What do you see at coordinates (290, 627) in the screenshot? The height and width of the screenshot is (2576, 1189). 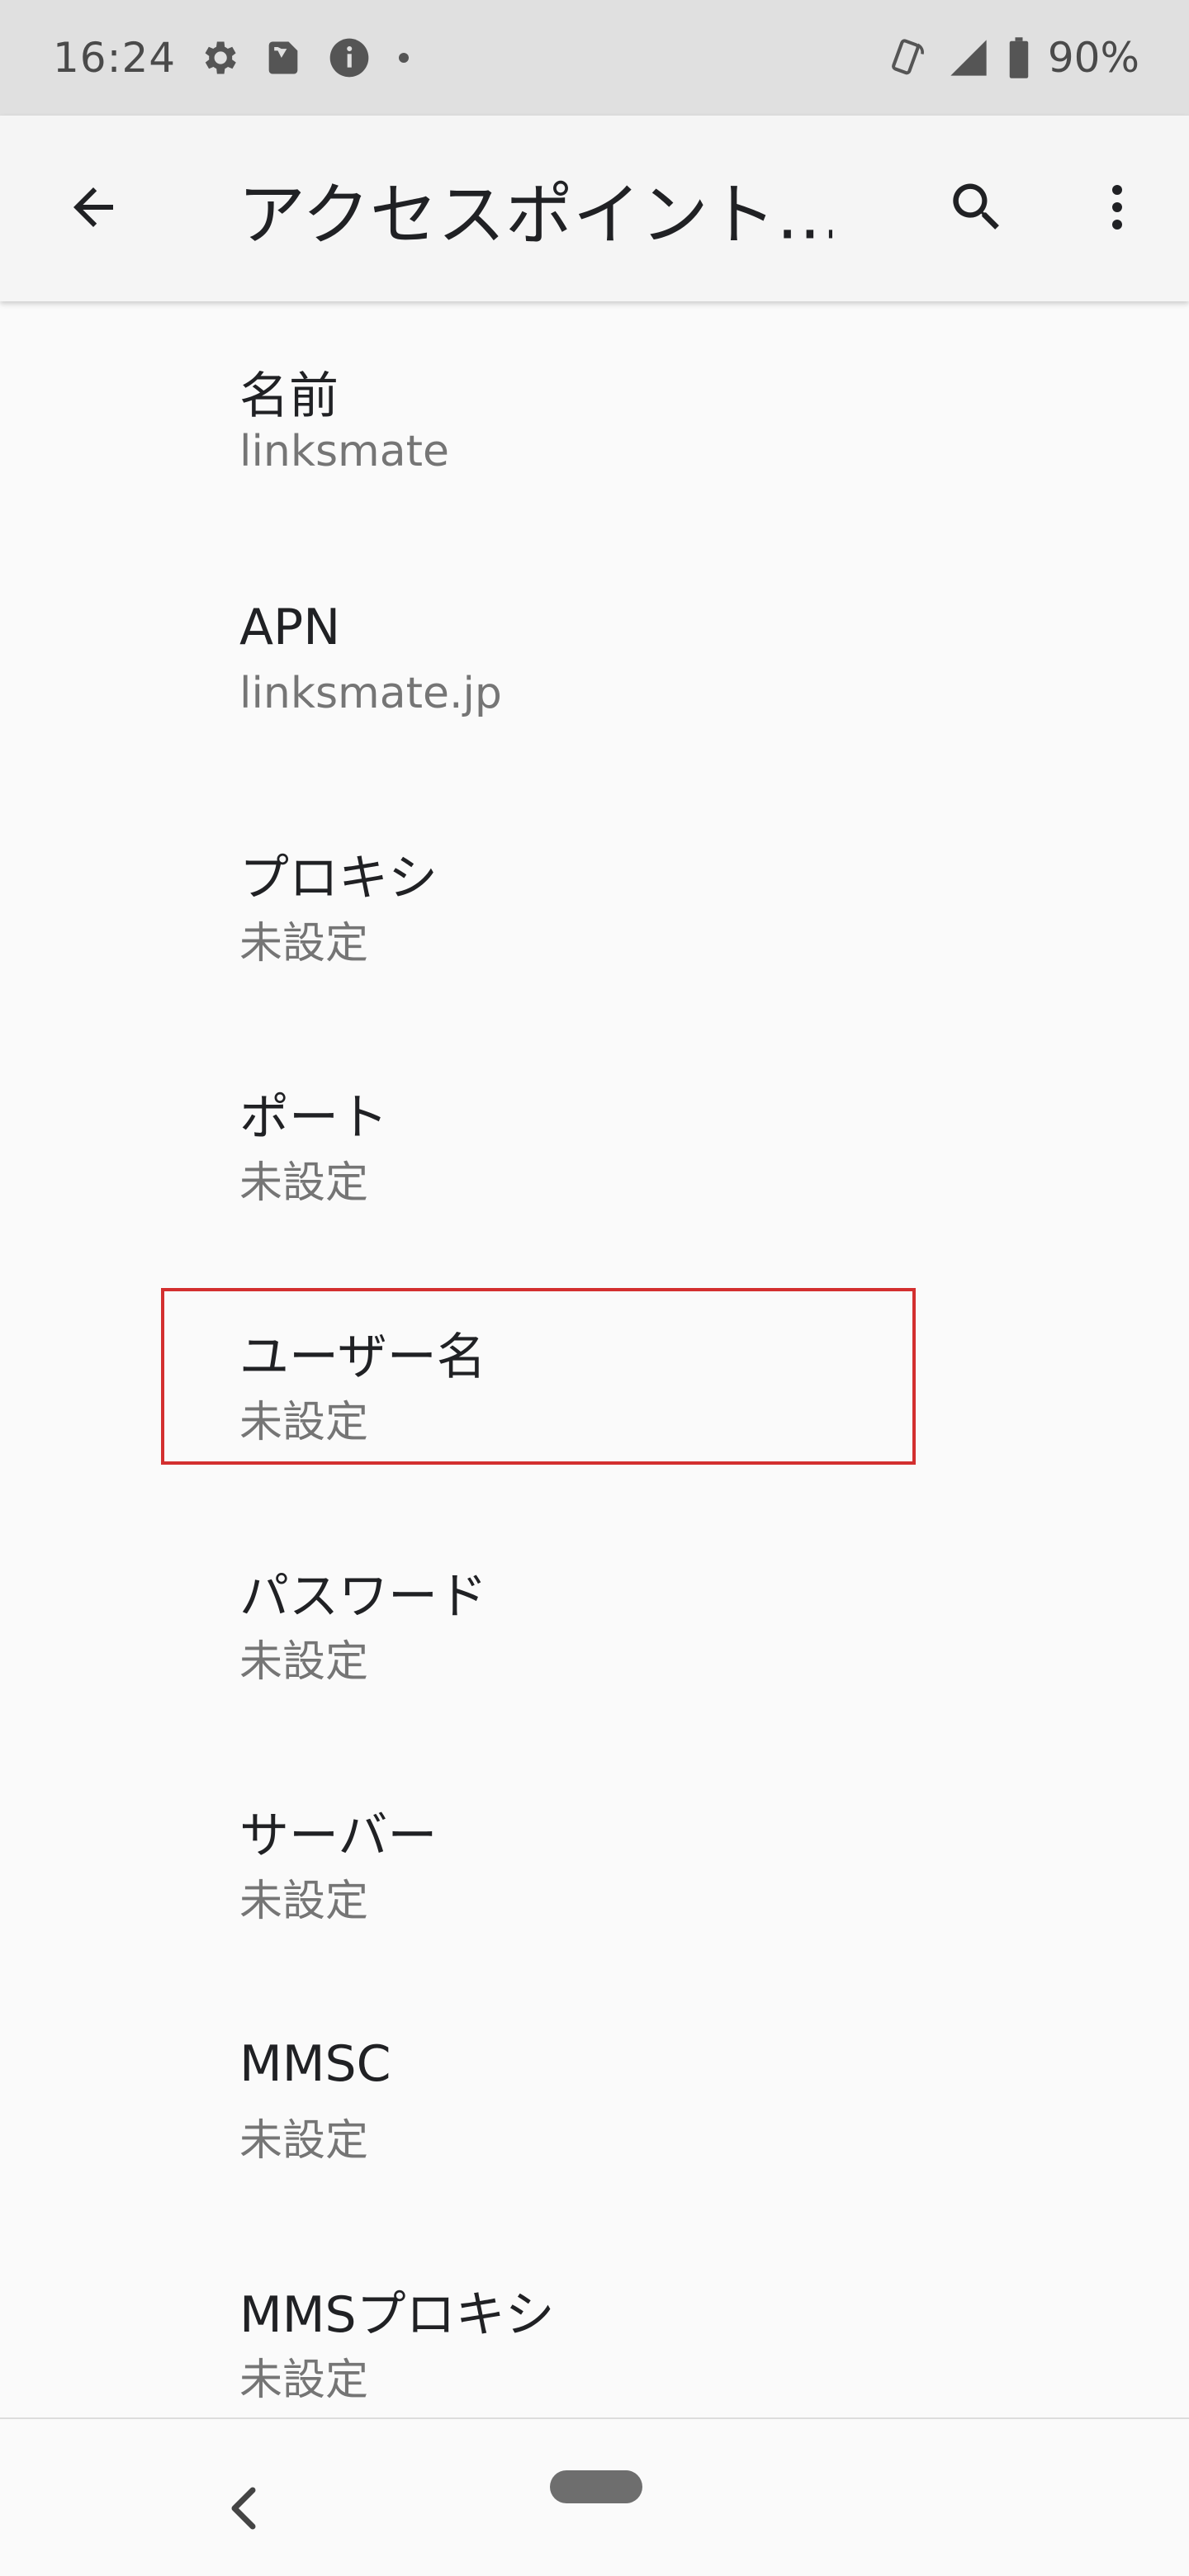 I see `pref-title: APN` at bounding box center [290, 627].